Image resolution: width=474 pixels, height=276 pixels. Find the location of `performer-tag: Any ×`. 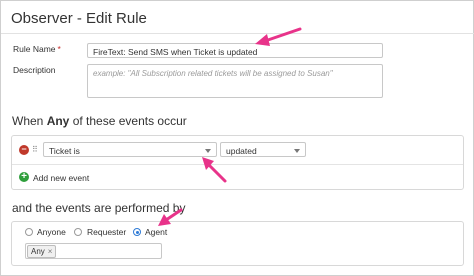

performer-tag: Any × is located at coordinates (42, 251).